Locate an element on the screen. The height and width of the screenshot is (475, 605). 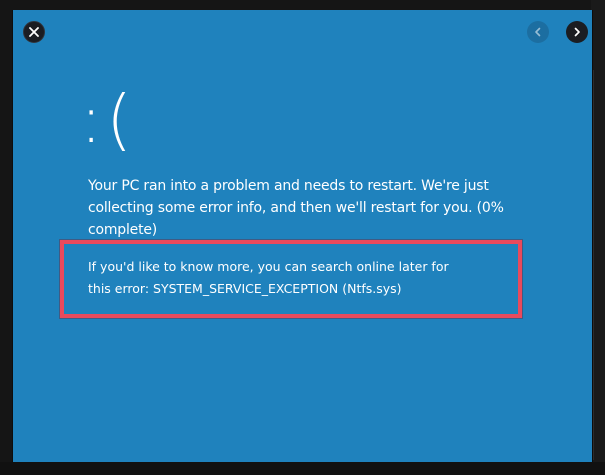
background-bottom is located at coordinates (302, 468).